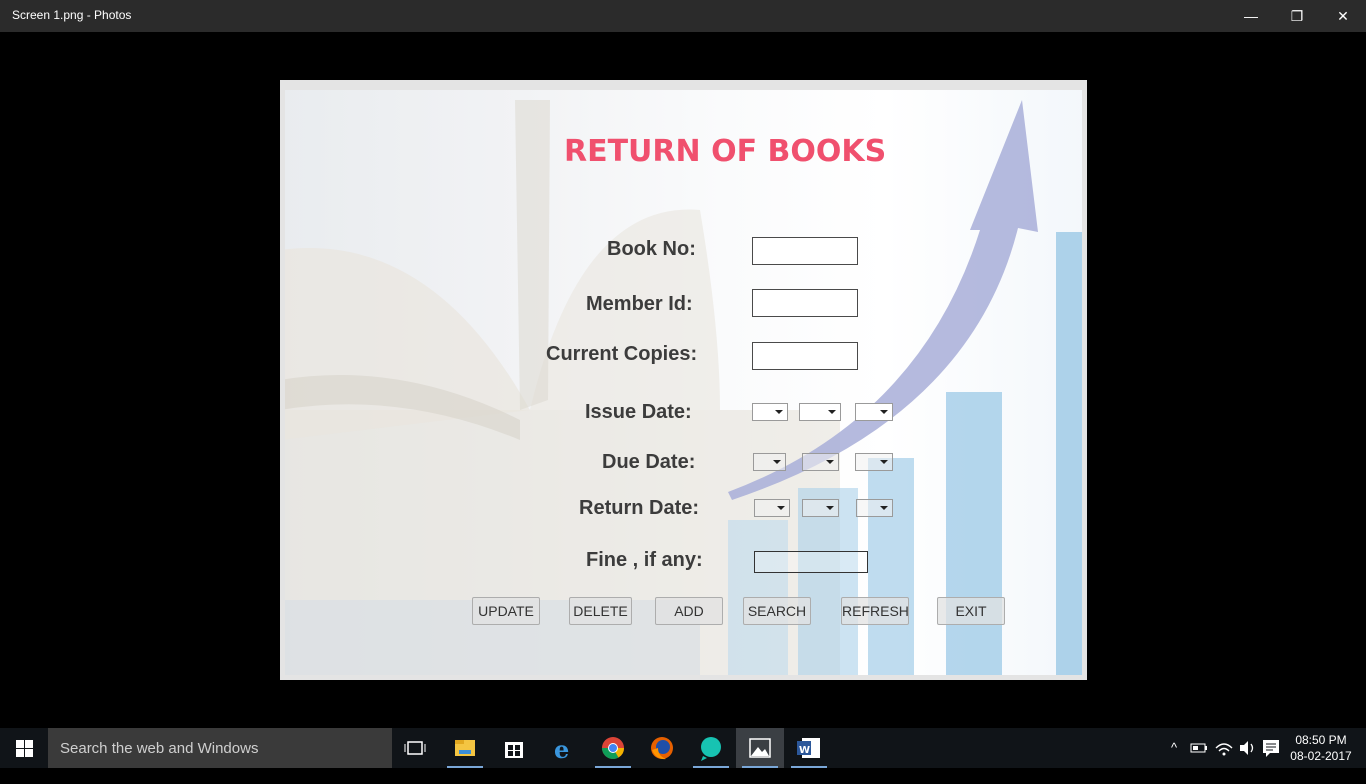 The height and width of the screenshot is (784, 1366). I want to click on word-icon: W, so click(809, 748).